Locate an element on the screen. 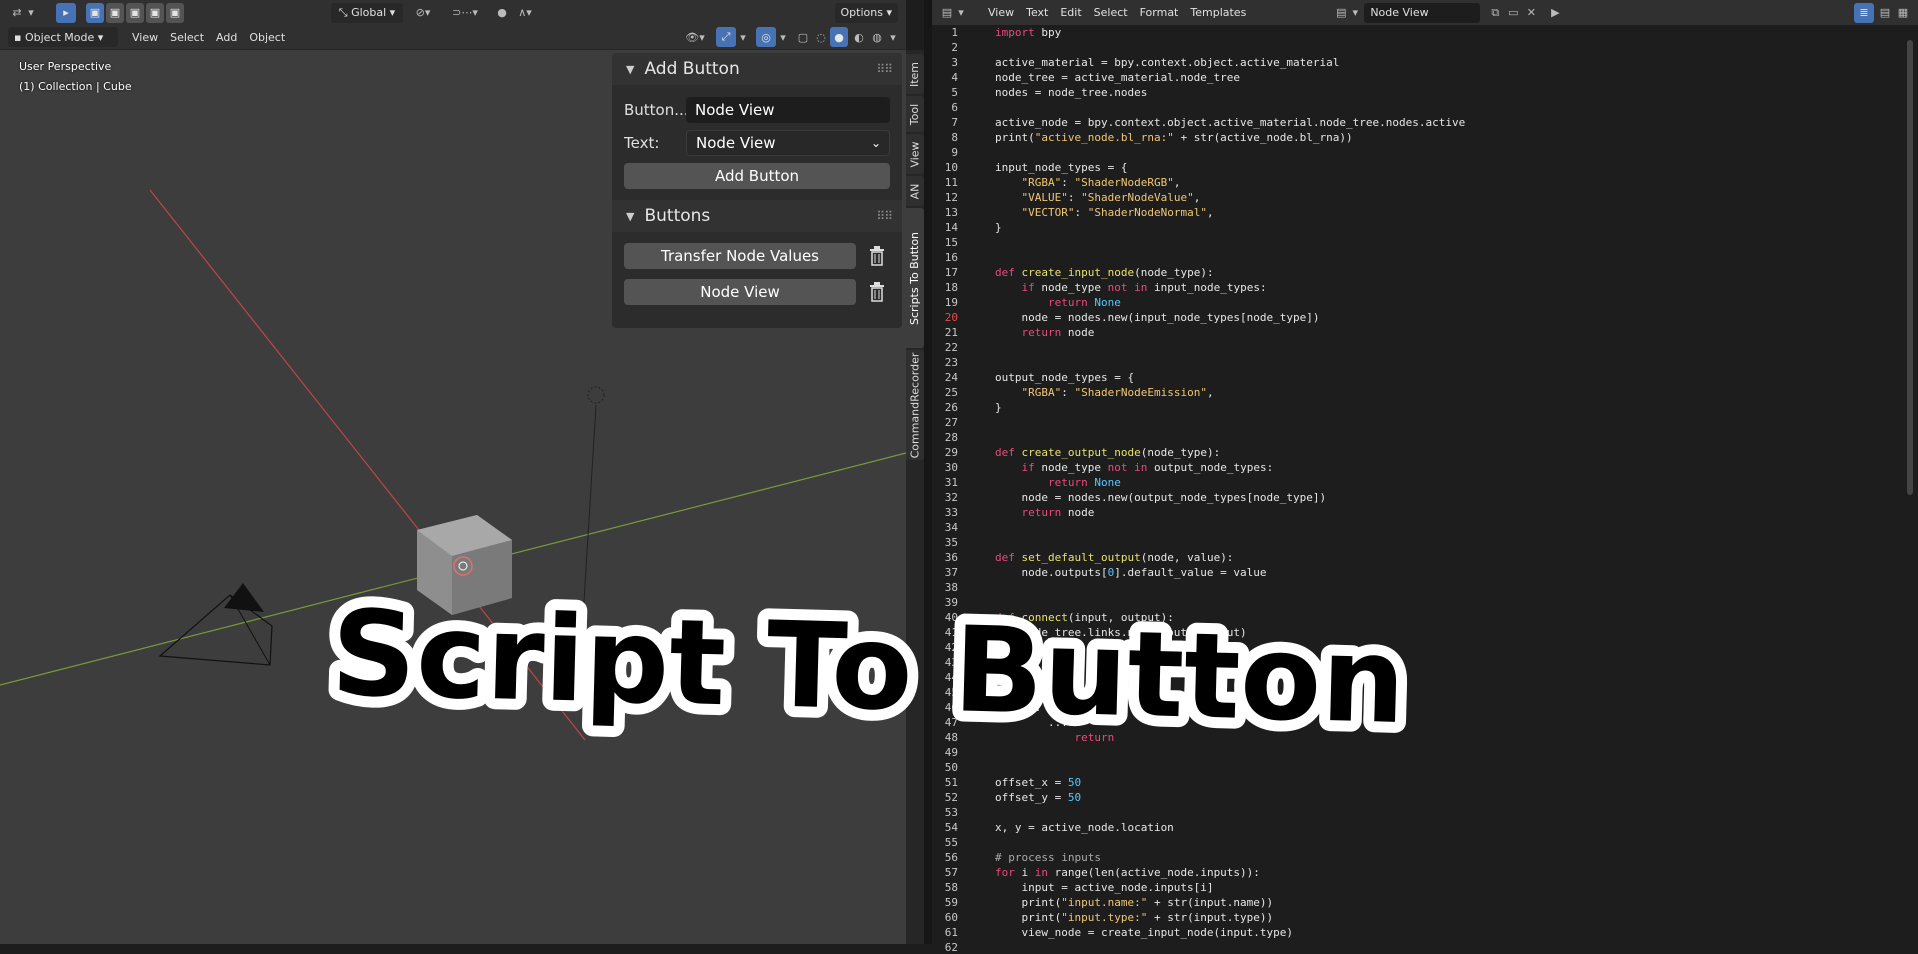  overlay-icon: ◎ is located at coordinates (766, 37).